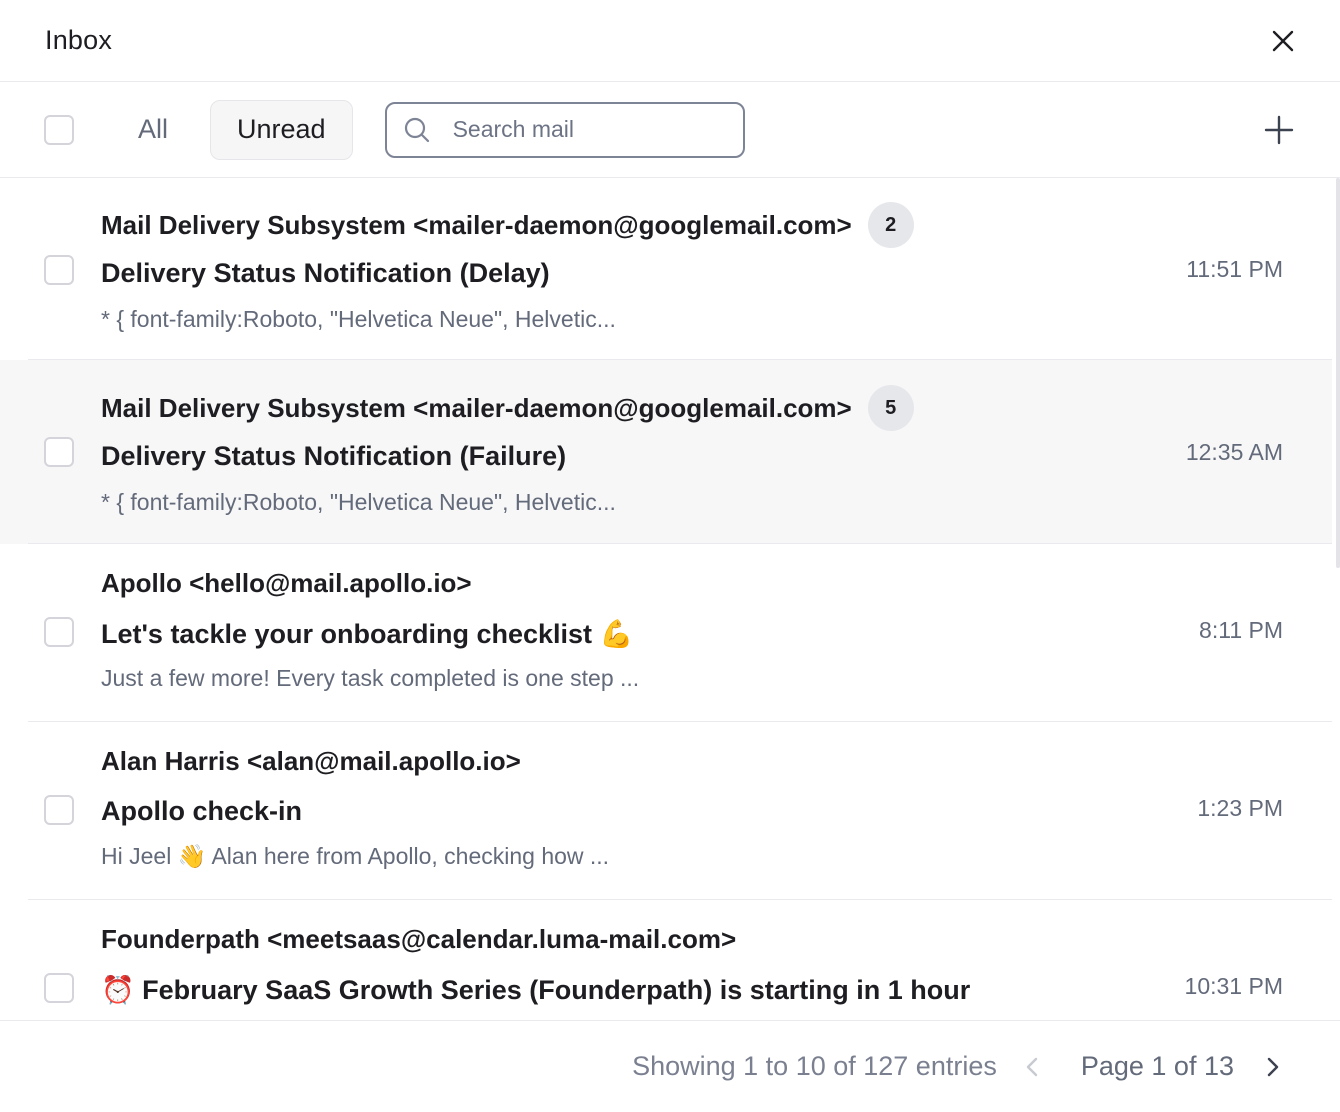 This screenshot has width=1340, height=1112. What do you see at coordinates (1240, 808) in the screenshot?
I see `email-time: 1:23 PM` at bounding box center [1240, 808].